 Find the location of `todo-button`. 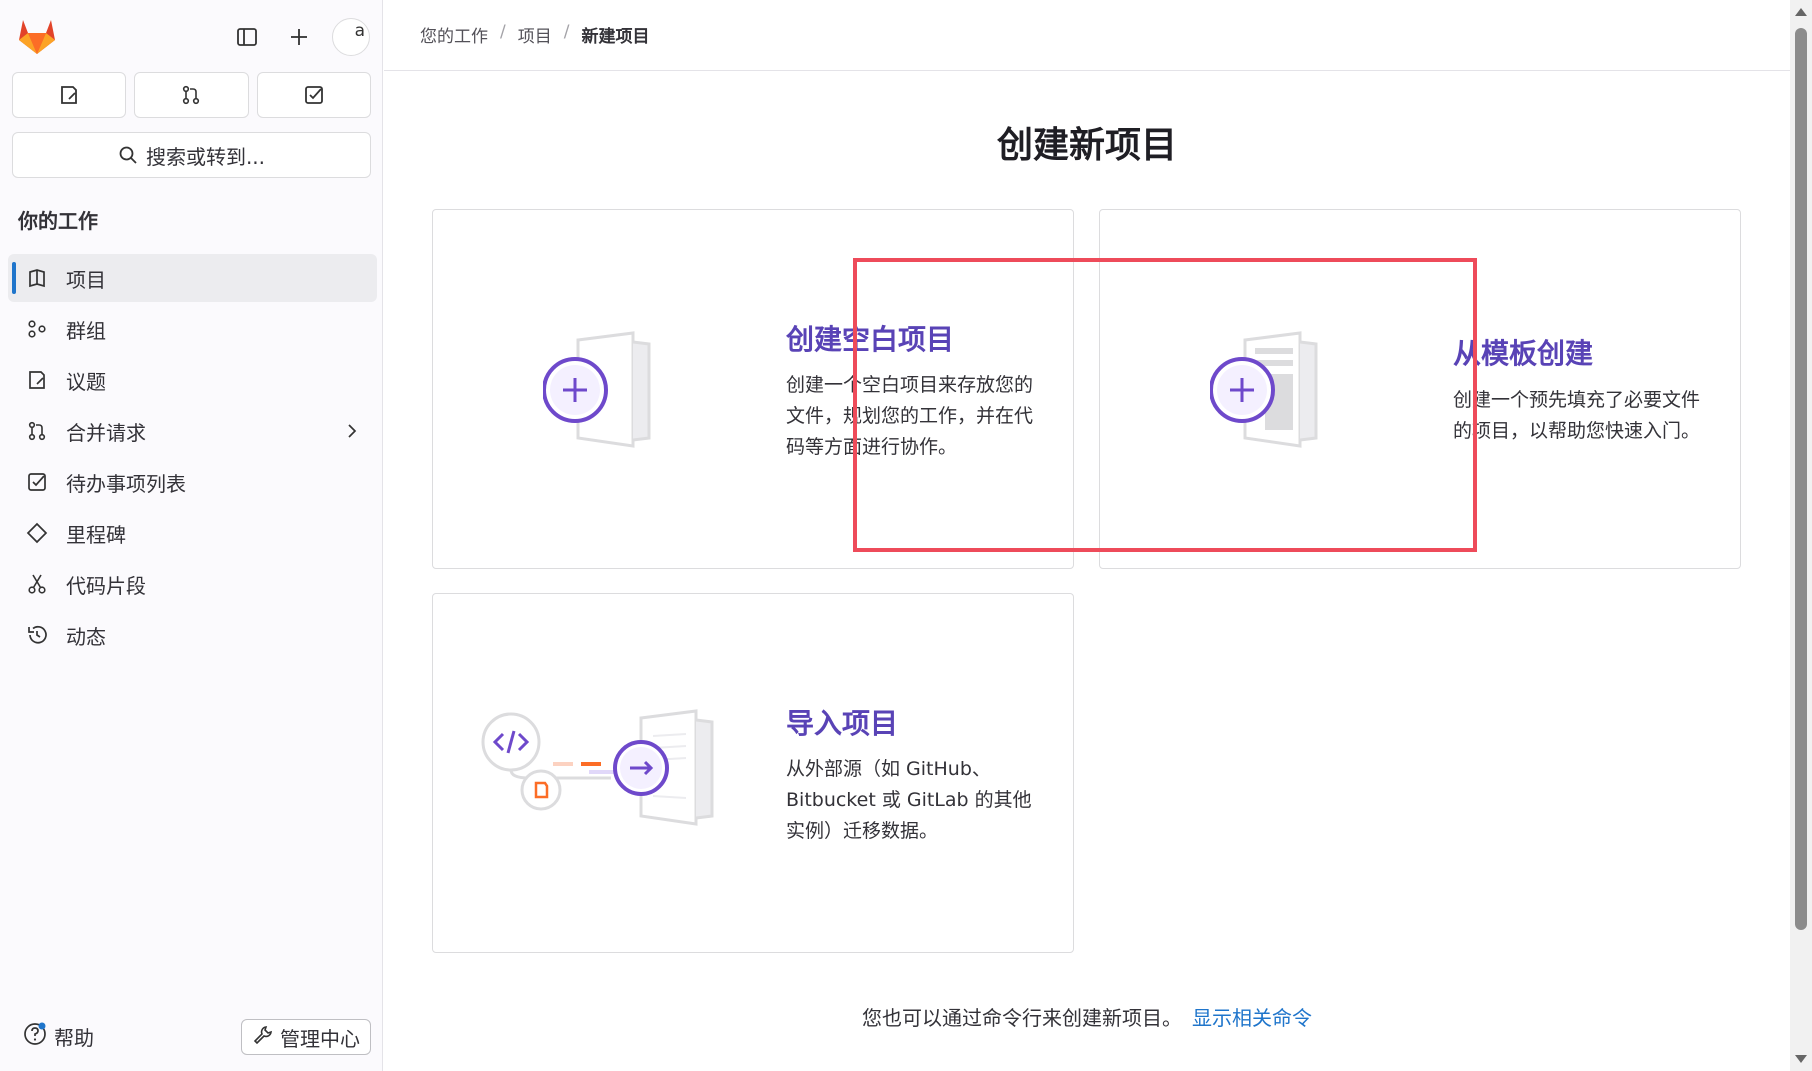

todo-button is located at coordinates (313, 95).